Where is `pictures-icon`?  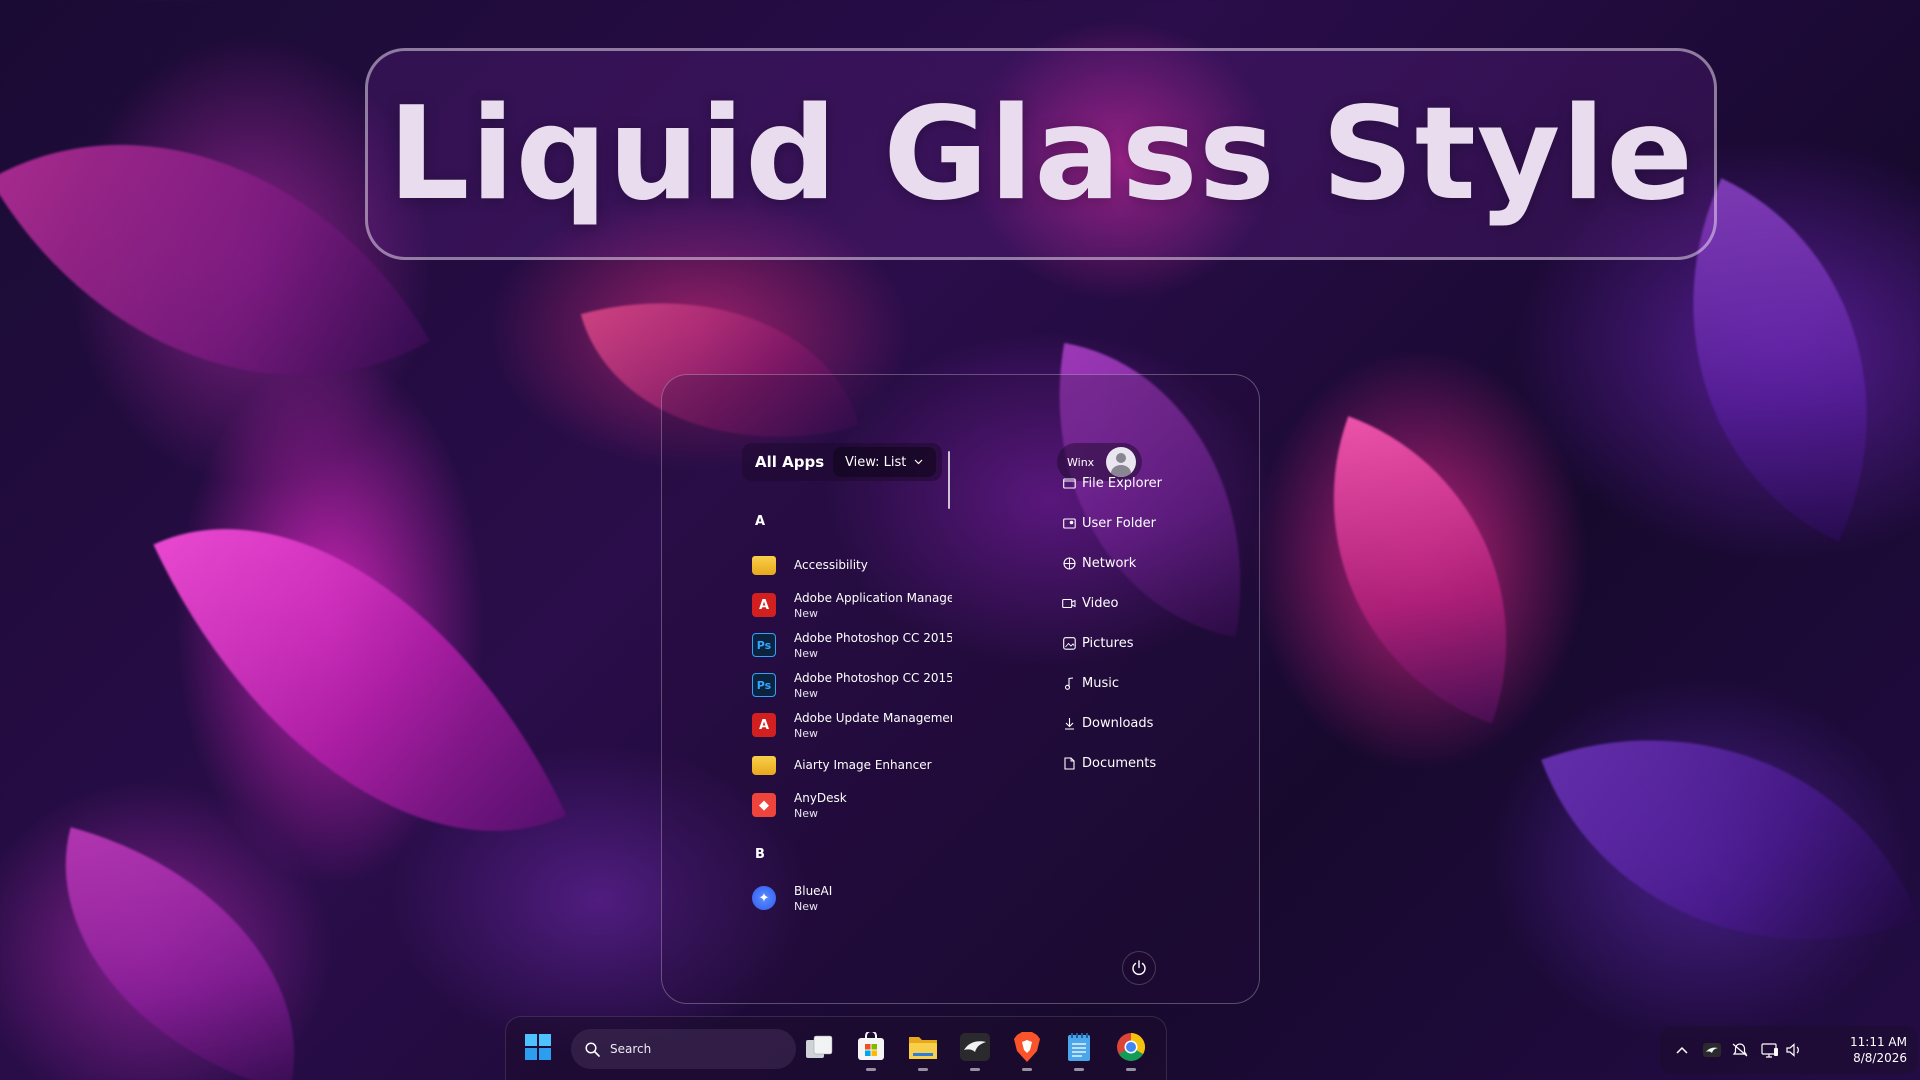
pictures-icon is located at coordinates (1069, 643).